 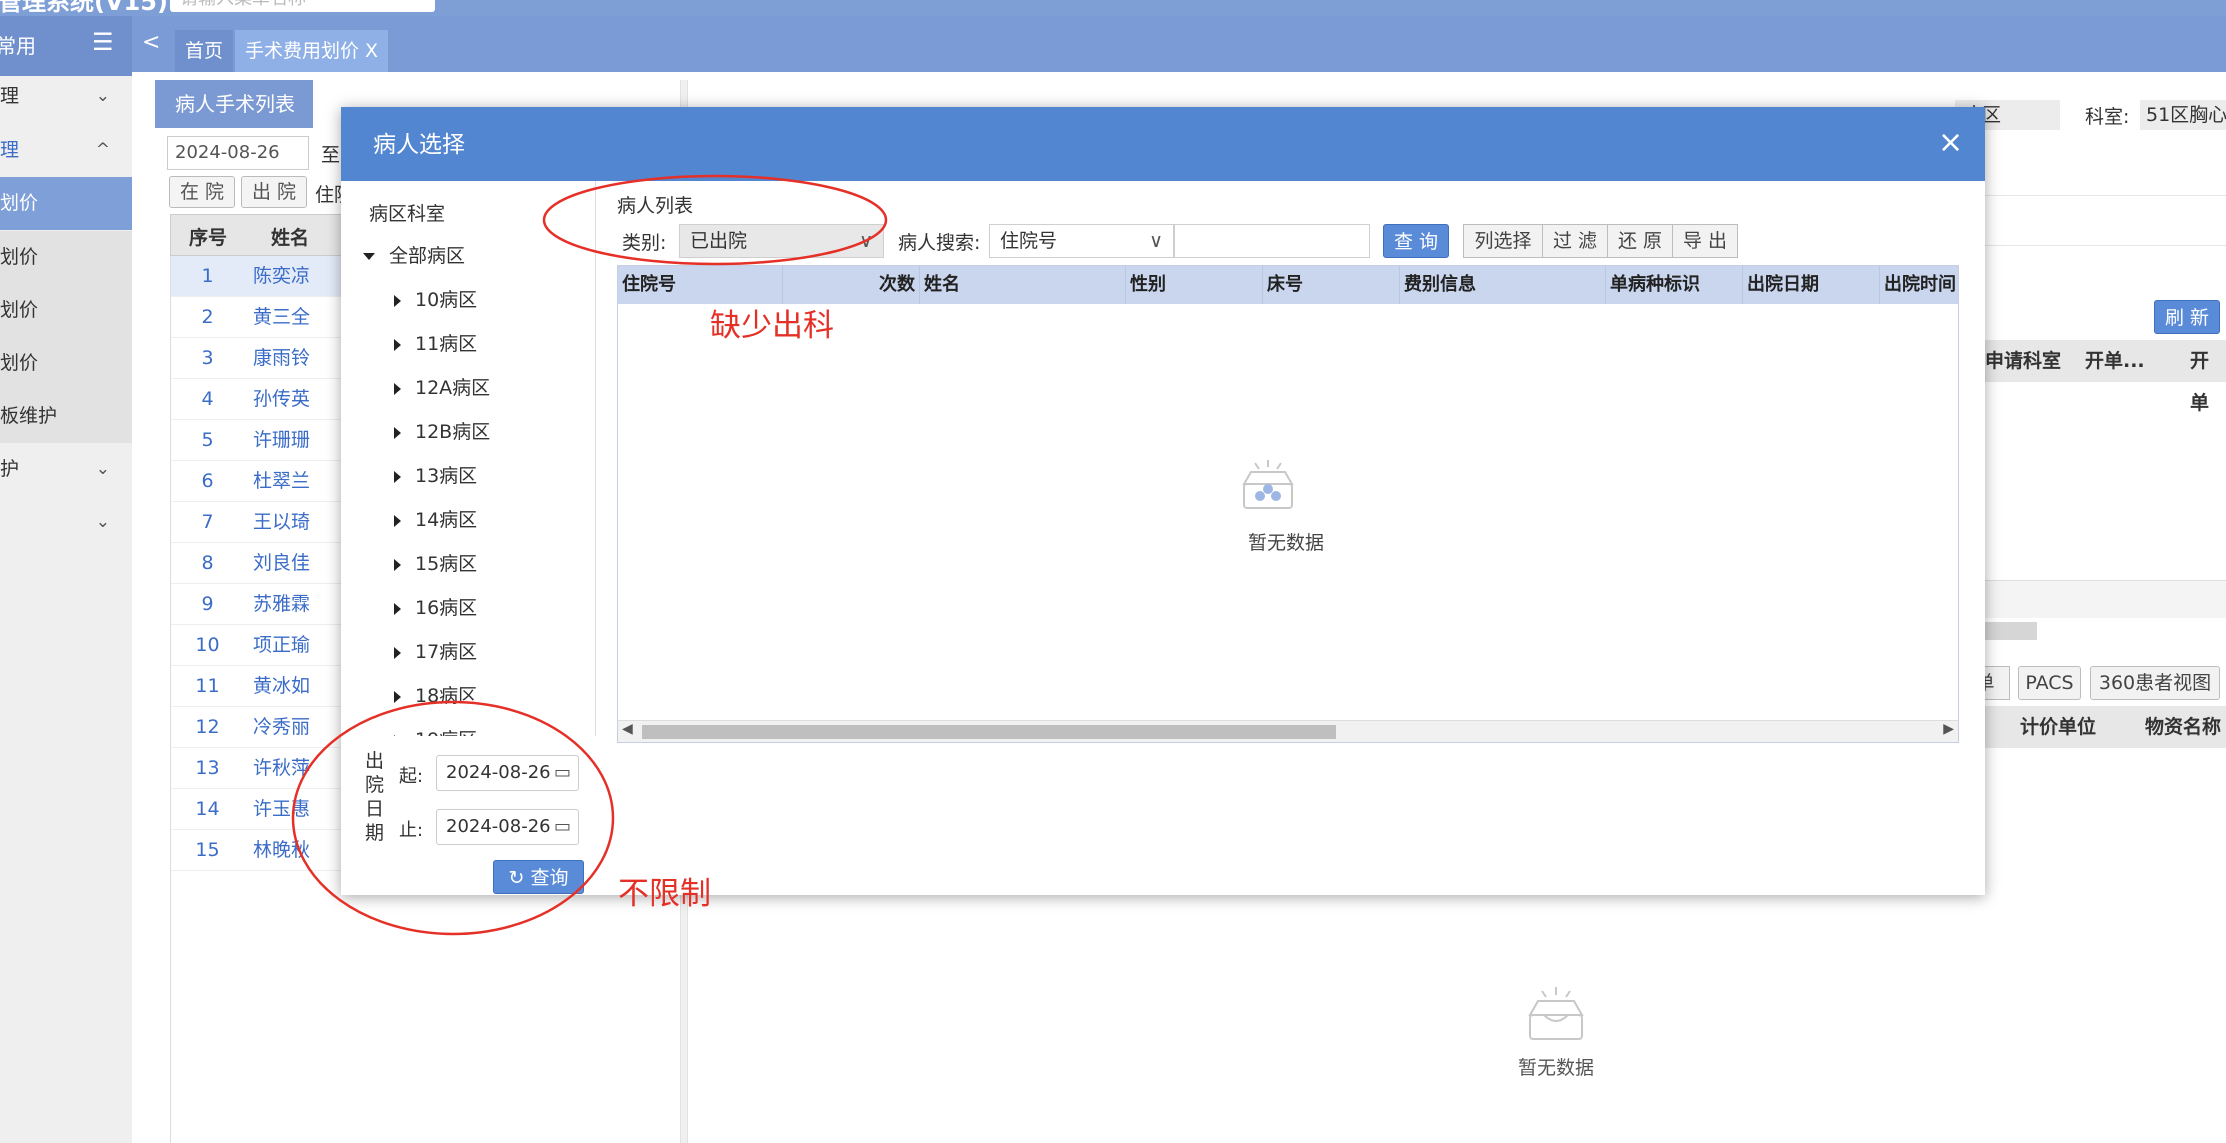 What do you see at coordinates (772, 326) in the screenshot?
I see `annotation-missing-discharge-dept: 缺少出科` at bounding box center [772, 326].